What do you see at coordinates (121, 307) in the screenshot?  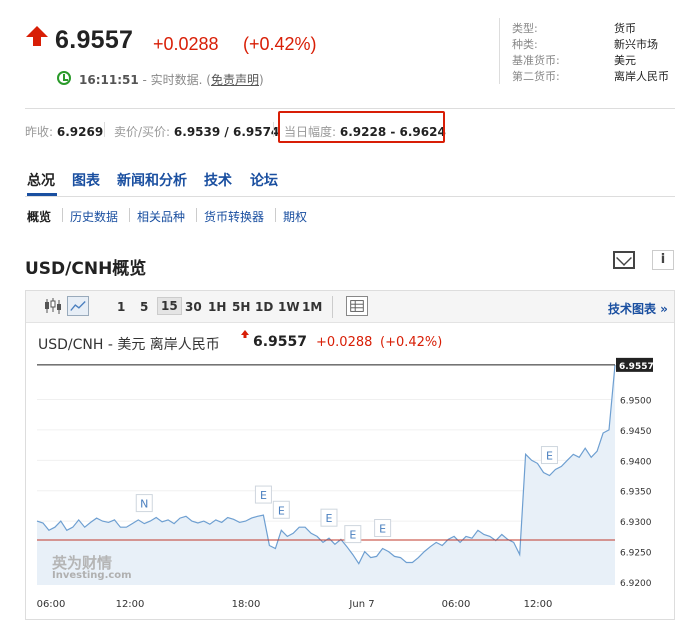 I see `interval-1: 1` at bounding box center [121, 307].